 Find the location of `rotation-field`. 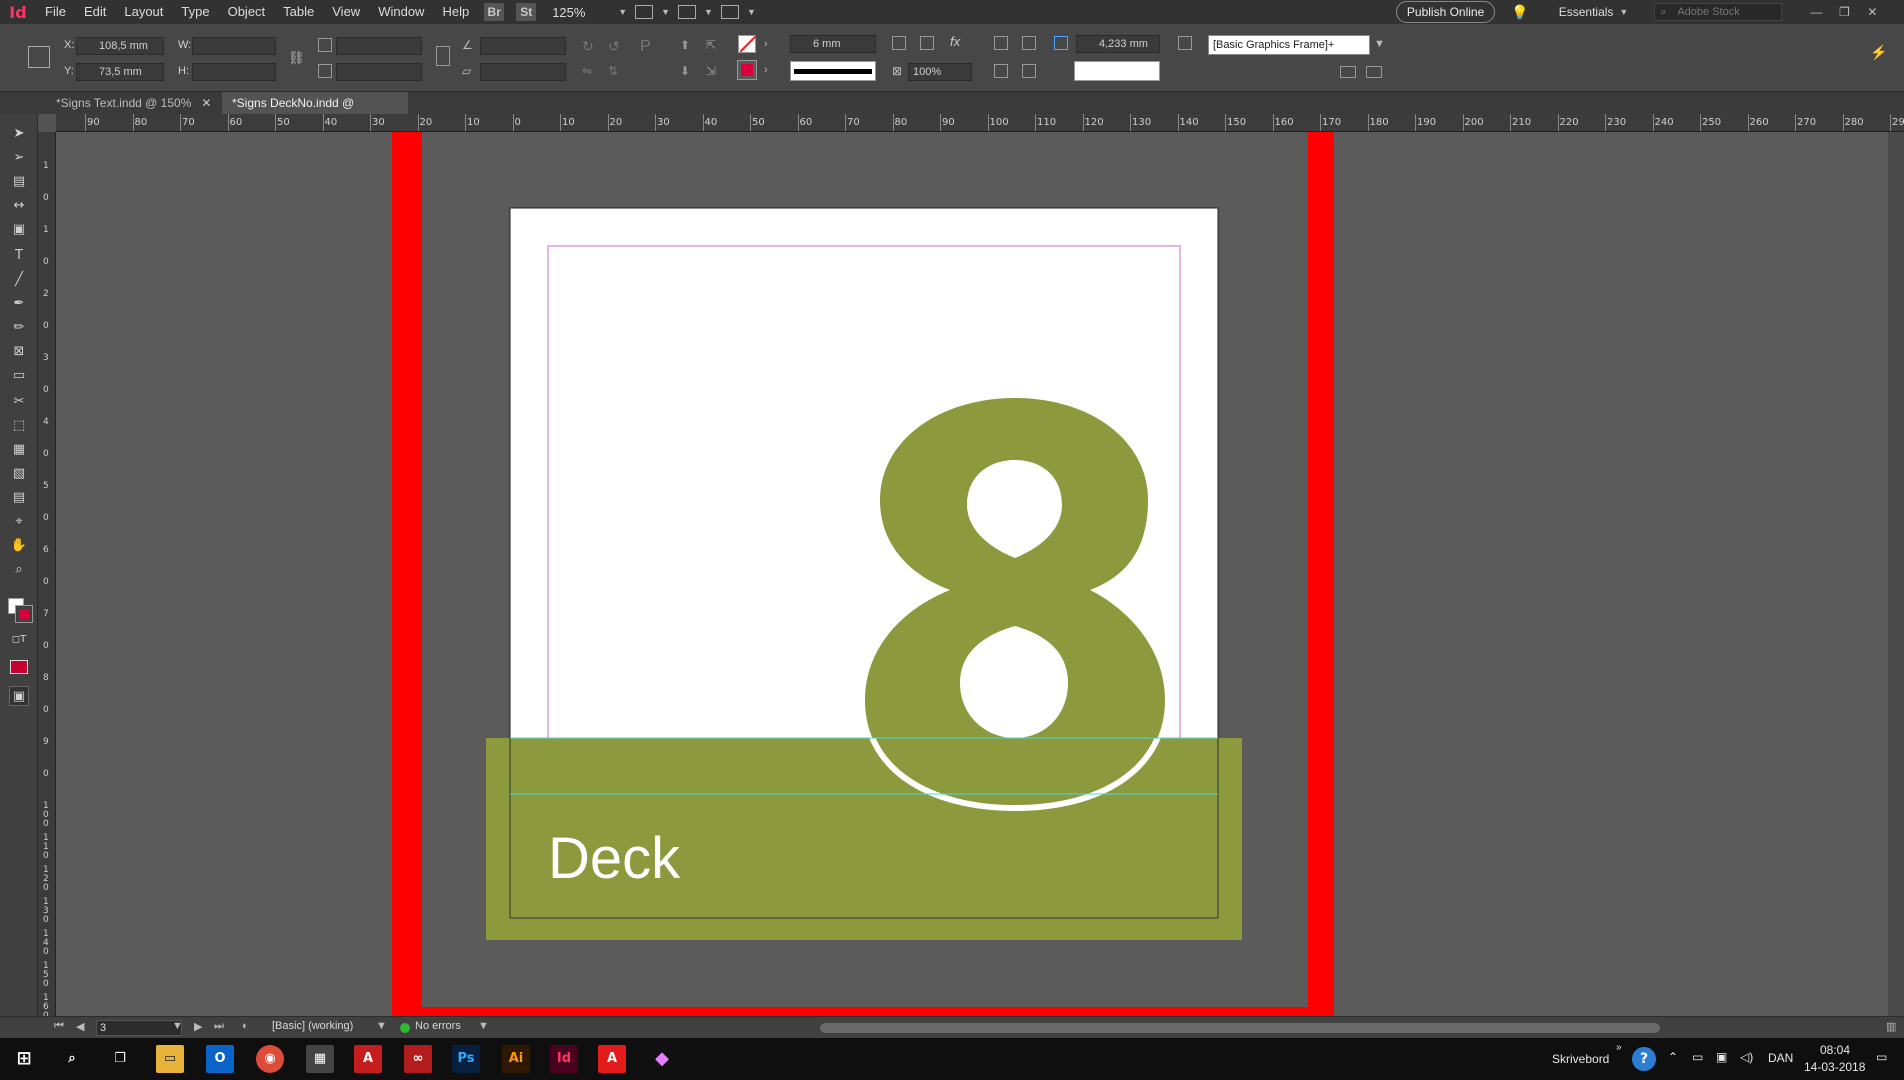

rotation-field is located at coordinates (523, 46).